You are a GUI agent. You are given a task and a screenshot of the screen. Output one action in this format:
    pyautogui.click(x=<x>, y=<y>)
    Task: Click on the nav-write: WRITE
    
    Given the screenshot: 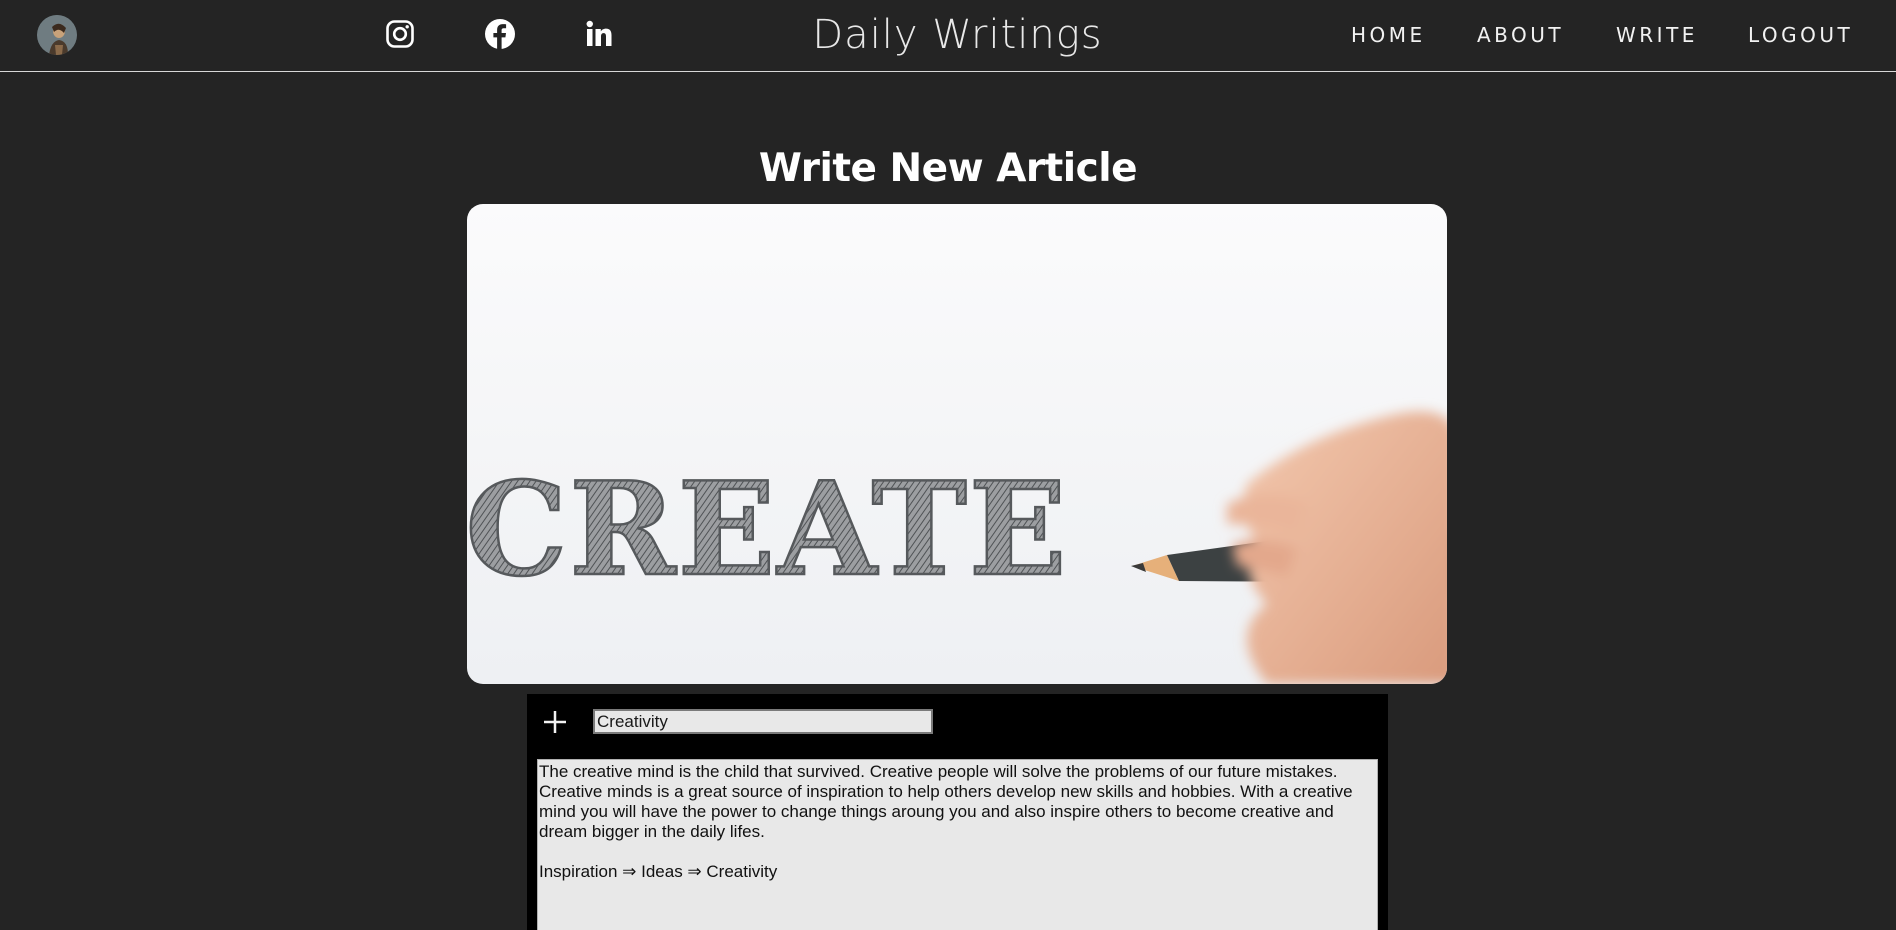 What is the action you would take?
    pyautogui.click(x=1657, y=35)
    